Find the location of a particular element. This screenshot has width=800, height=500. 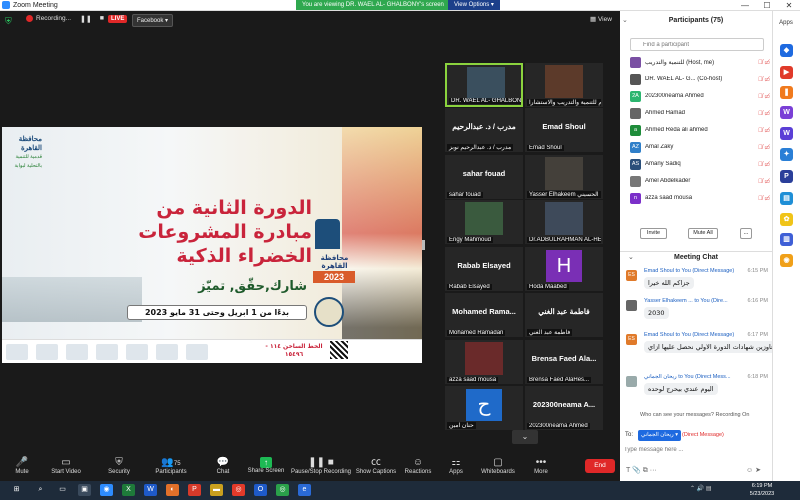

folder-icon: ▬ is located at coordinates (216, 490).